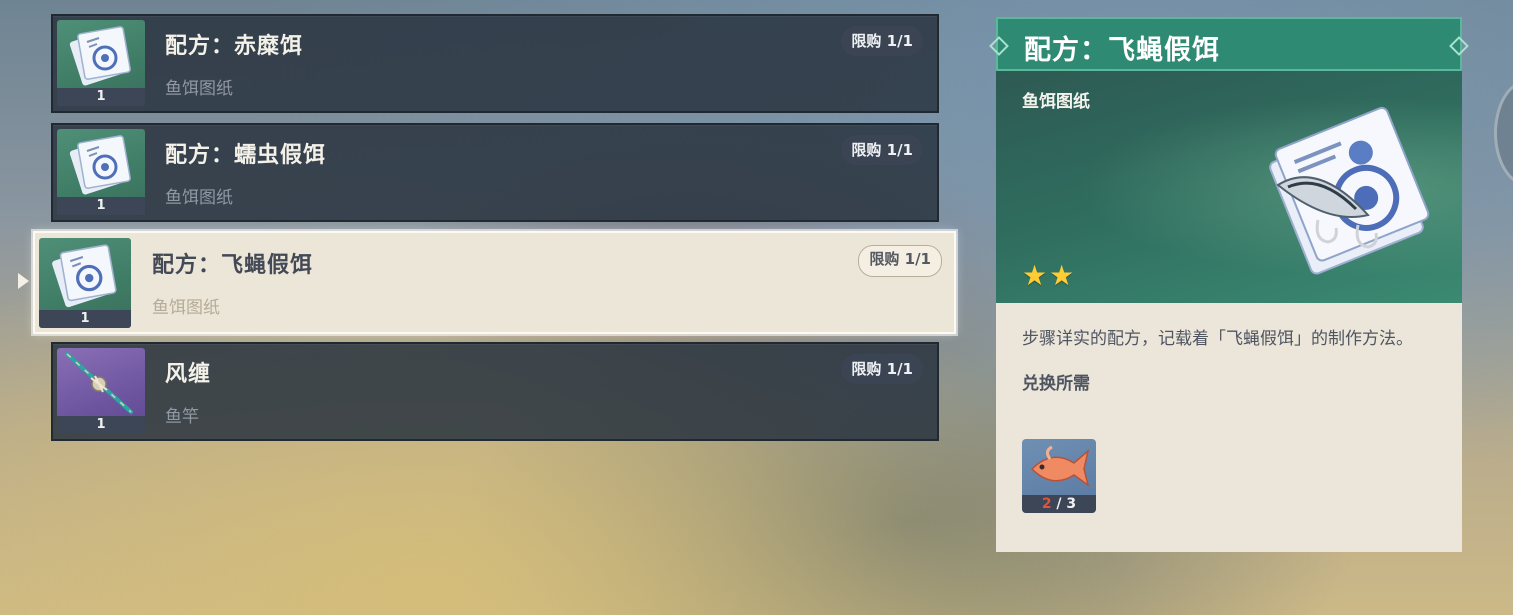 This screenshot has width=1513, height=615. I want to click on detail-type: 鱼饵图纸, so click(1056, 102).